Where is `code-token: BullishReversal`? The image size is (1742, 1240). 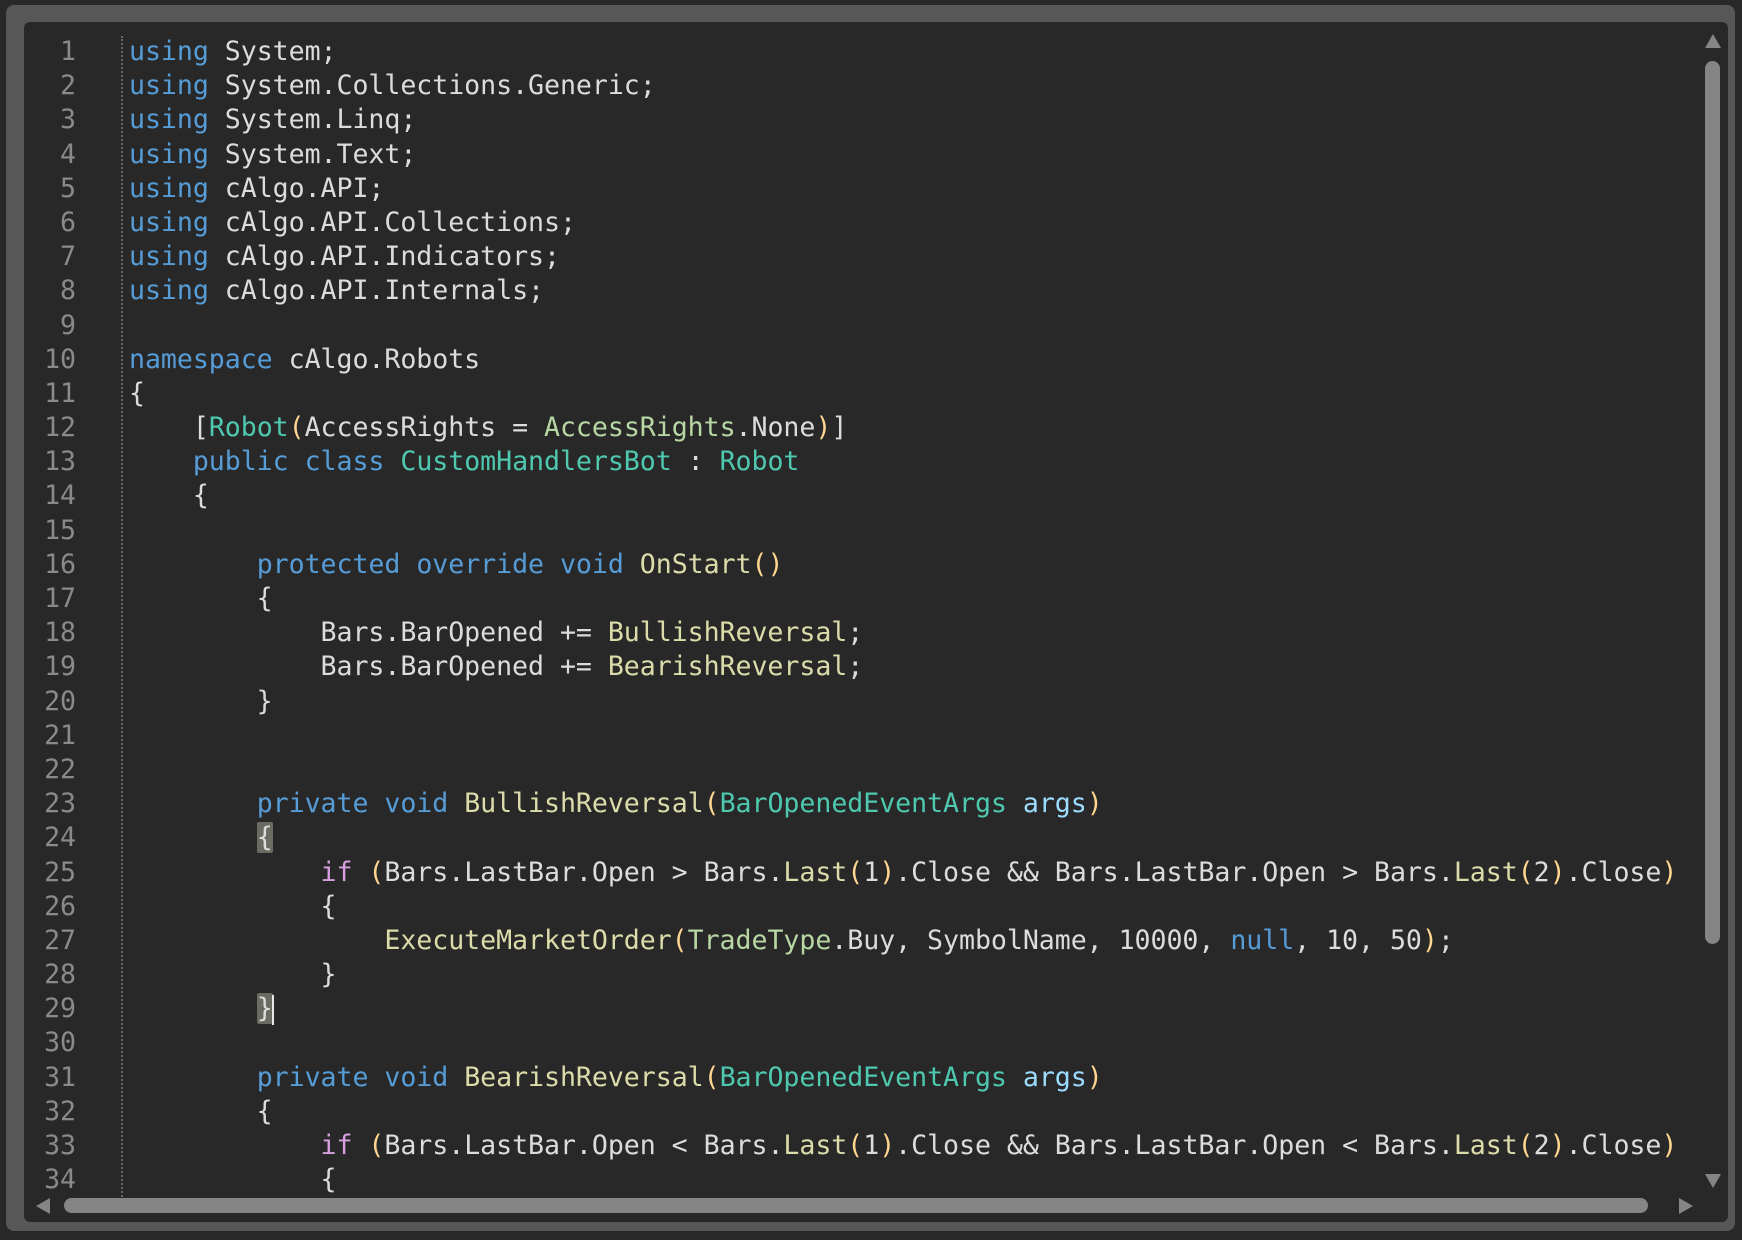
code-token: BullishReversal is located at coordinates (584, 804).